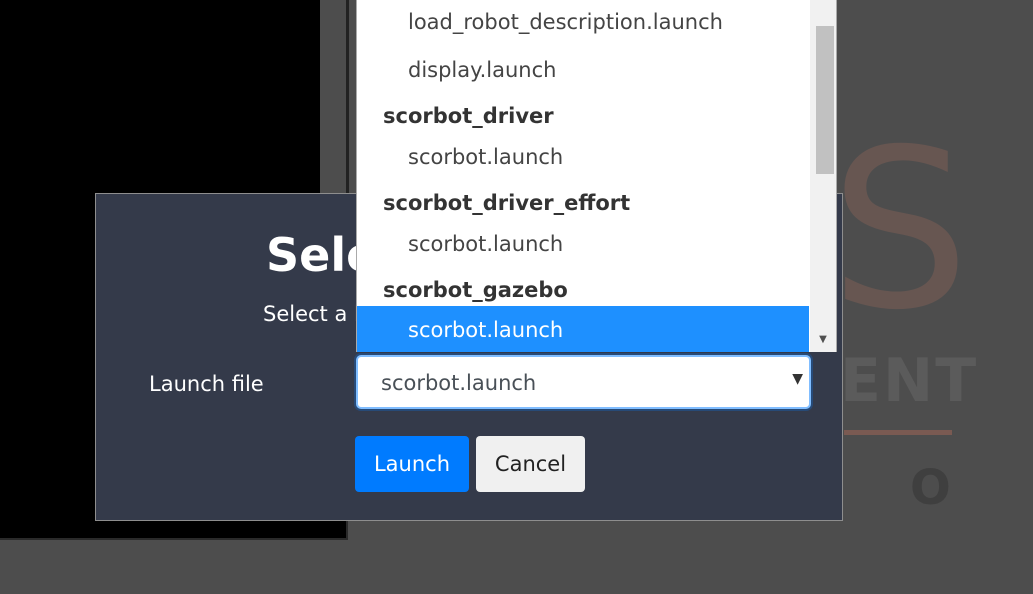 The height and width of the screenshot is (594, 1033). I want to click on logo-letter: S, so click(900, 230).